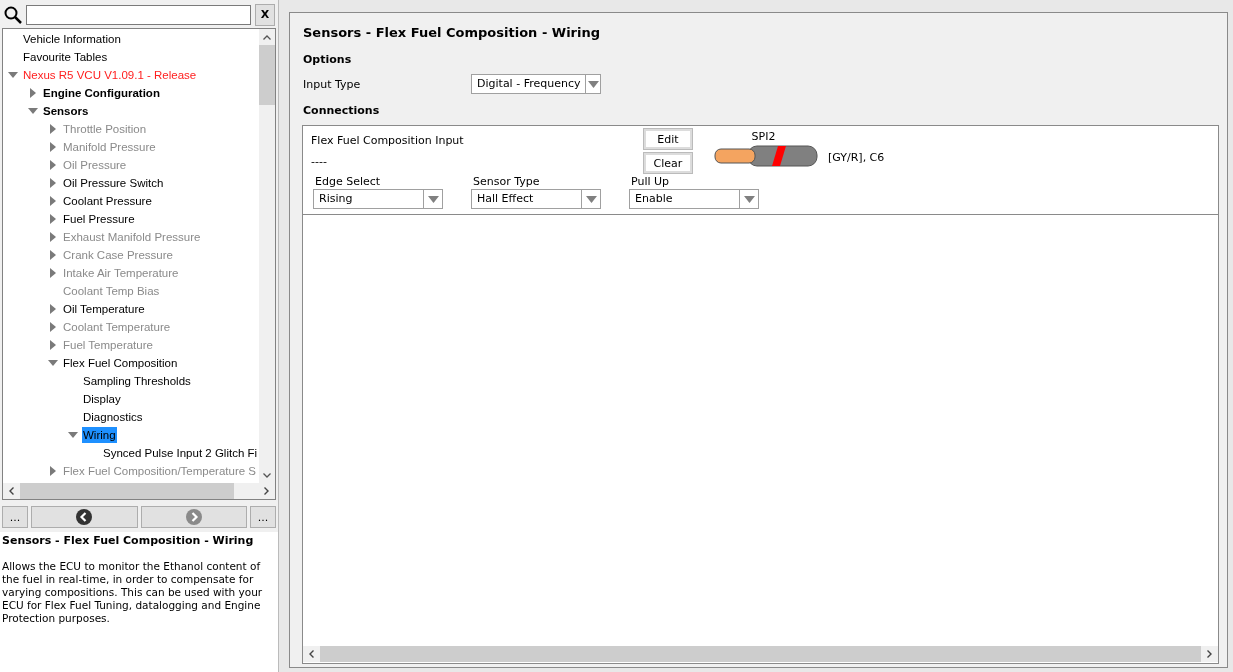 This screenshot has height=672, width=1233. Describe the element at coordinates (121, 273) in the screenshot. I see `tree-item: Intake Air Temperature` at that location.